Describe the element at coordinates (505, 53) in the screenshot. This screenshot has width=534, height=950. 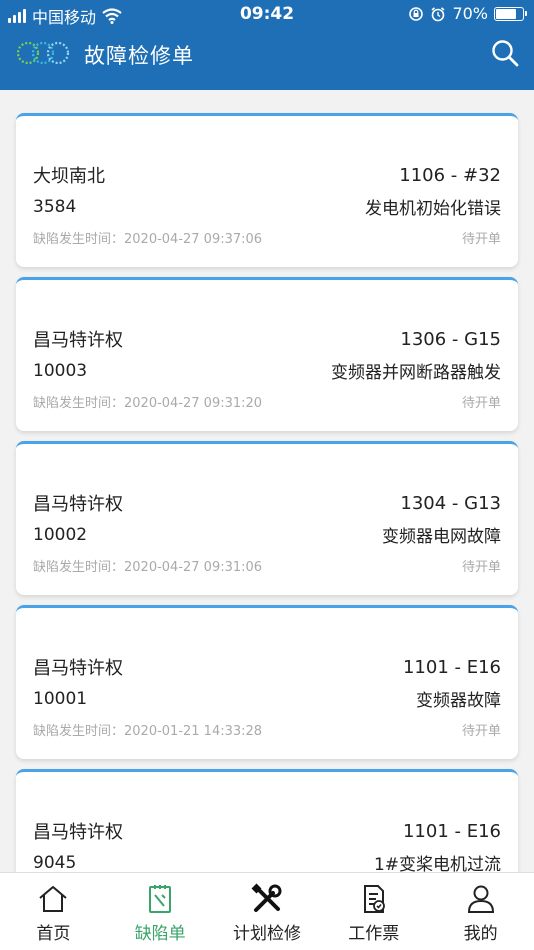
I see `search-icon` at that location.